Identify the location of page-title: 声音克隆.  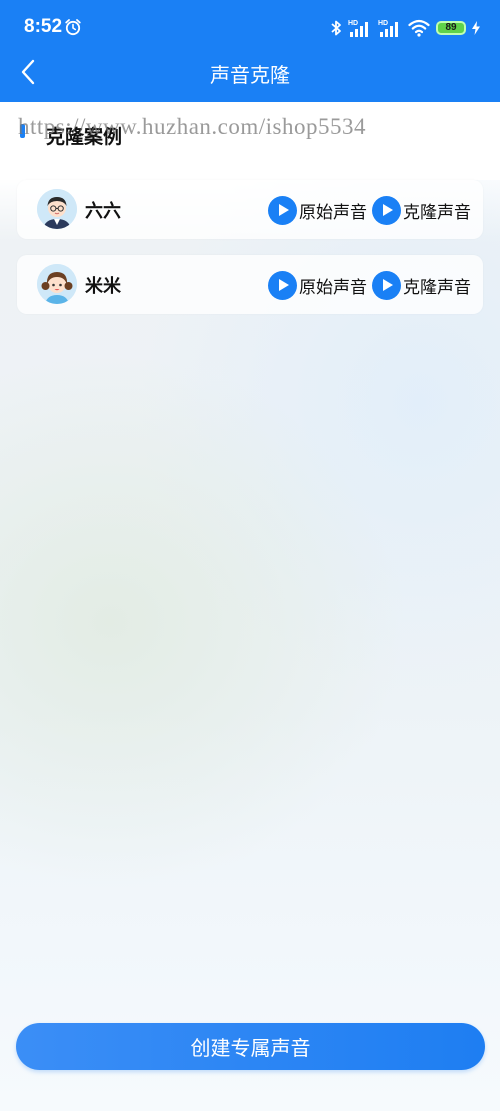
(250, 75).